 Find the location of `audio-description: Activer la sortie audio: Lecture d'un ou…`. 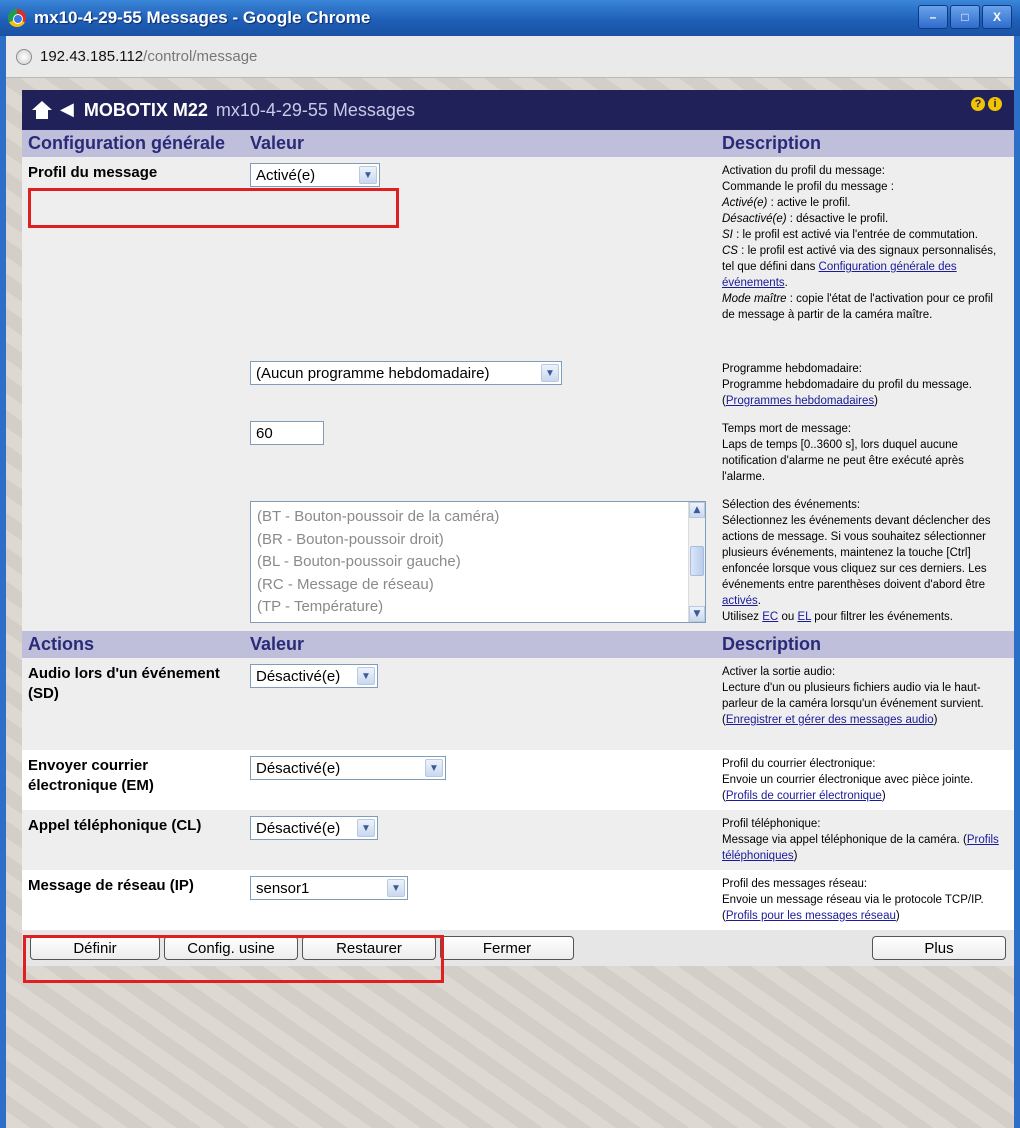

audio-description: Activer la sortie audio: Lecture d'un ou… is located at coordinates (865, 704).